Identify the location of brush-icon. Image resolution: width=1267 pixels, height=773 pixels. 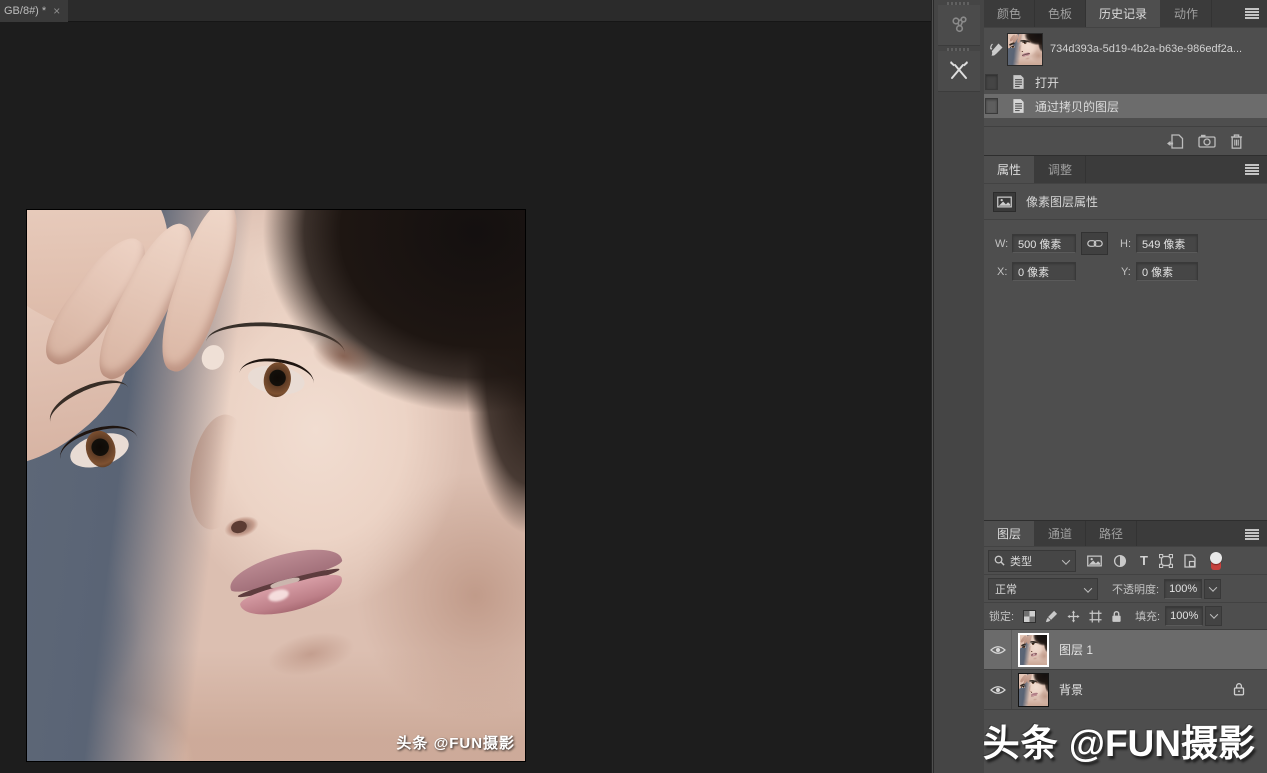
(1051, 616).